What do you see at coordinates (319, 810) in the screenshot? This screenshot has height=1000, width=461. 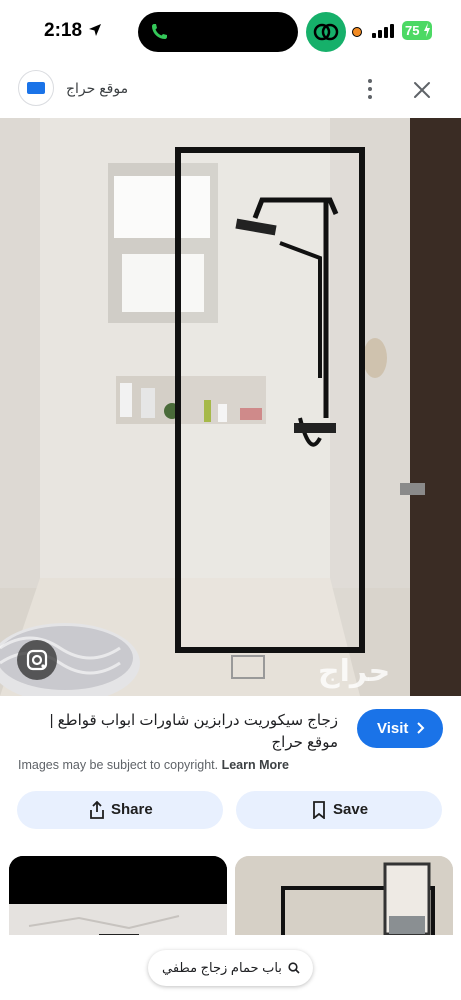 I see `bookmark-icon` at bounding box center [319, 810].